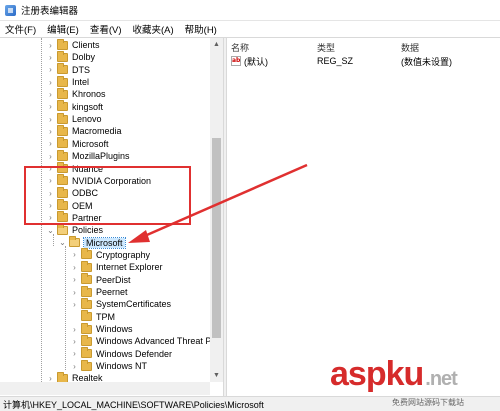 Image resolution: width=500 pixels, height=411 pixels. What do you see at coordinates (256, 61) in the screenshot?
I see `value-name: (默认)` at bounding box center [256, 61].